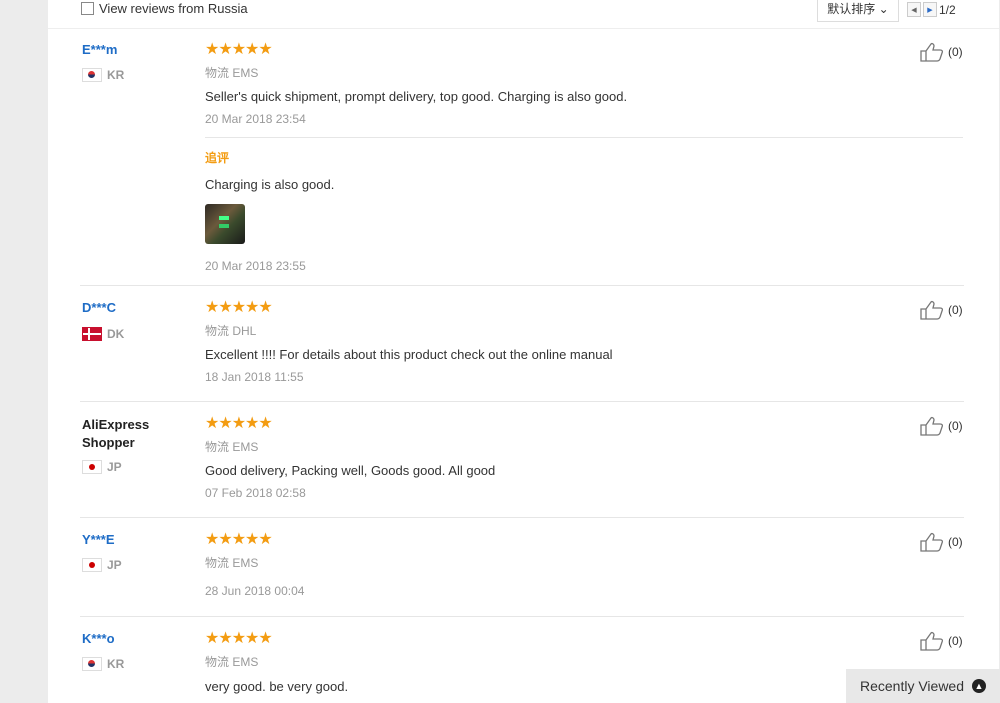 This screenshot has width=1000, height=703. Describe the element at coordinates (255, 119) in the screenshot. I see `review-date: 20 Mar 2018 23:54` at that location.